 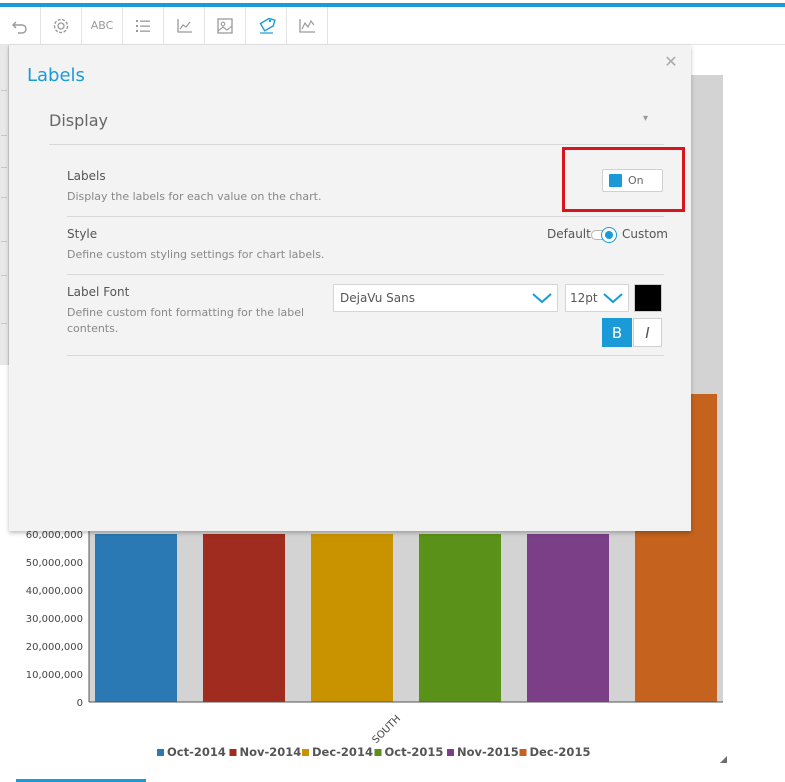 I want to click on bar-oct-2014, so click(x=136, y=618).